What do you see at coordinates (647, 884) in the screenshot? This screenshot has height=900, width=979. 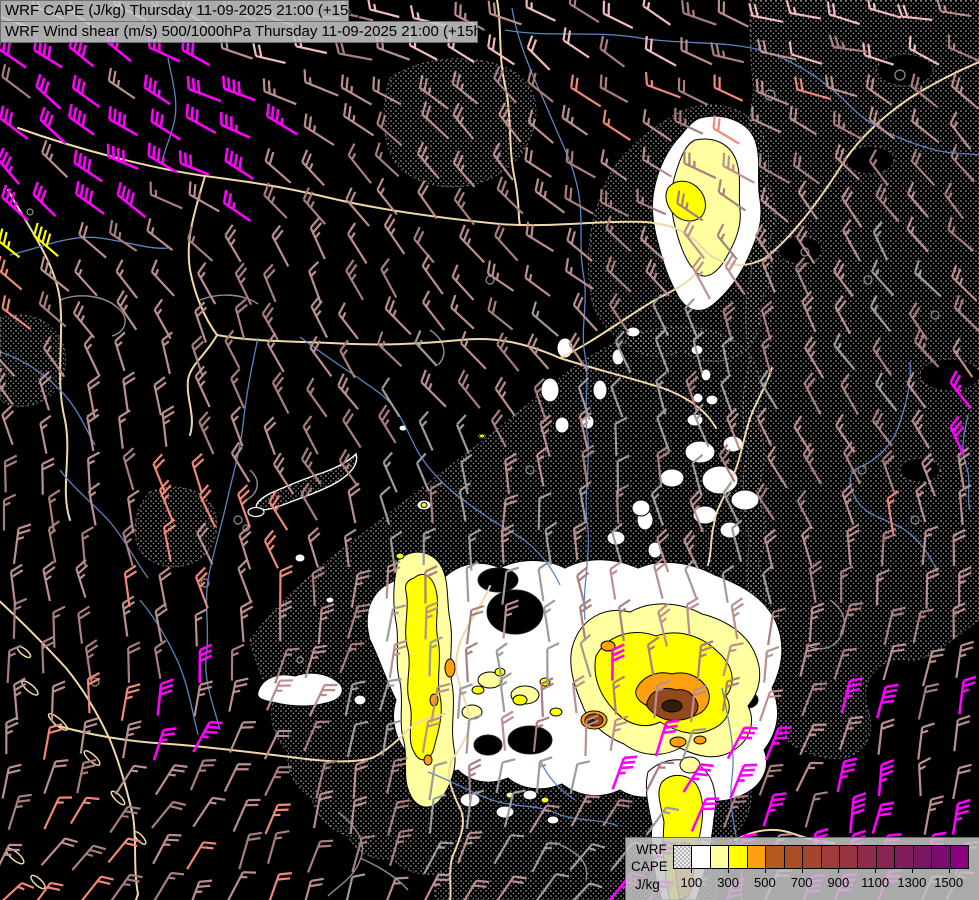 I see `legend-label-unit: J/kg` at bounding box center [647, 884].